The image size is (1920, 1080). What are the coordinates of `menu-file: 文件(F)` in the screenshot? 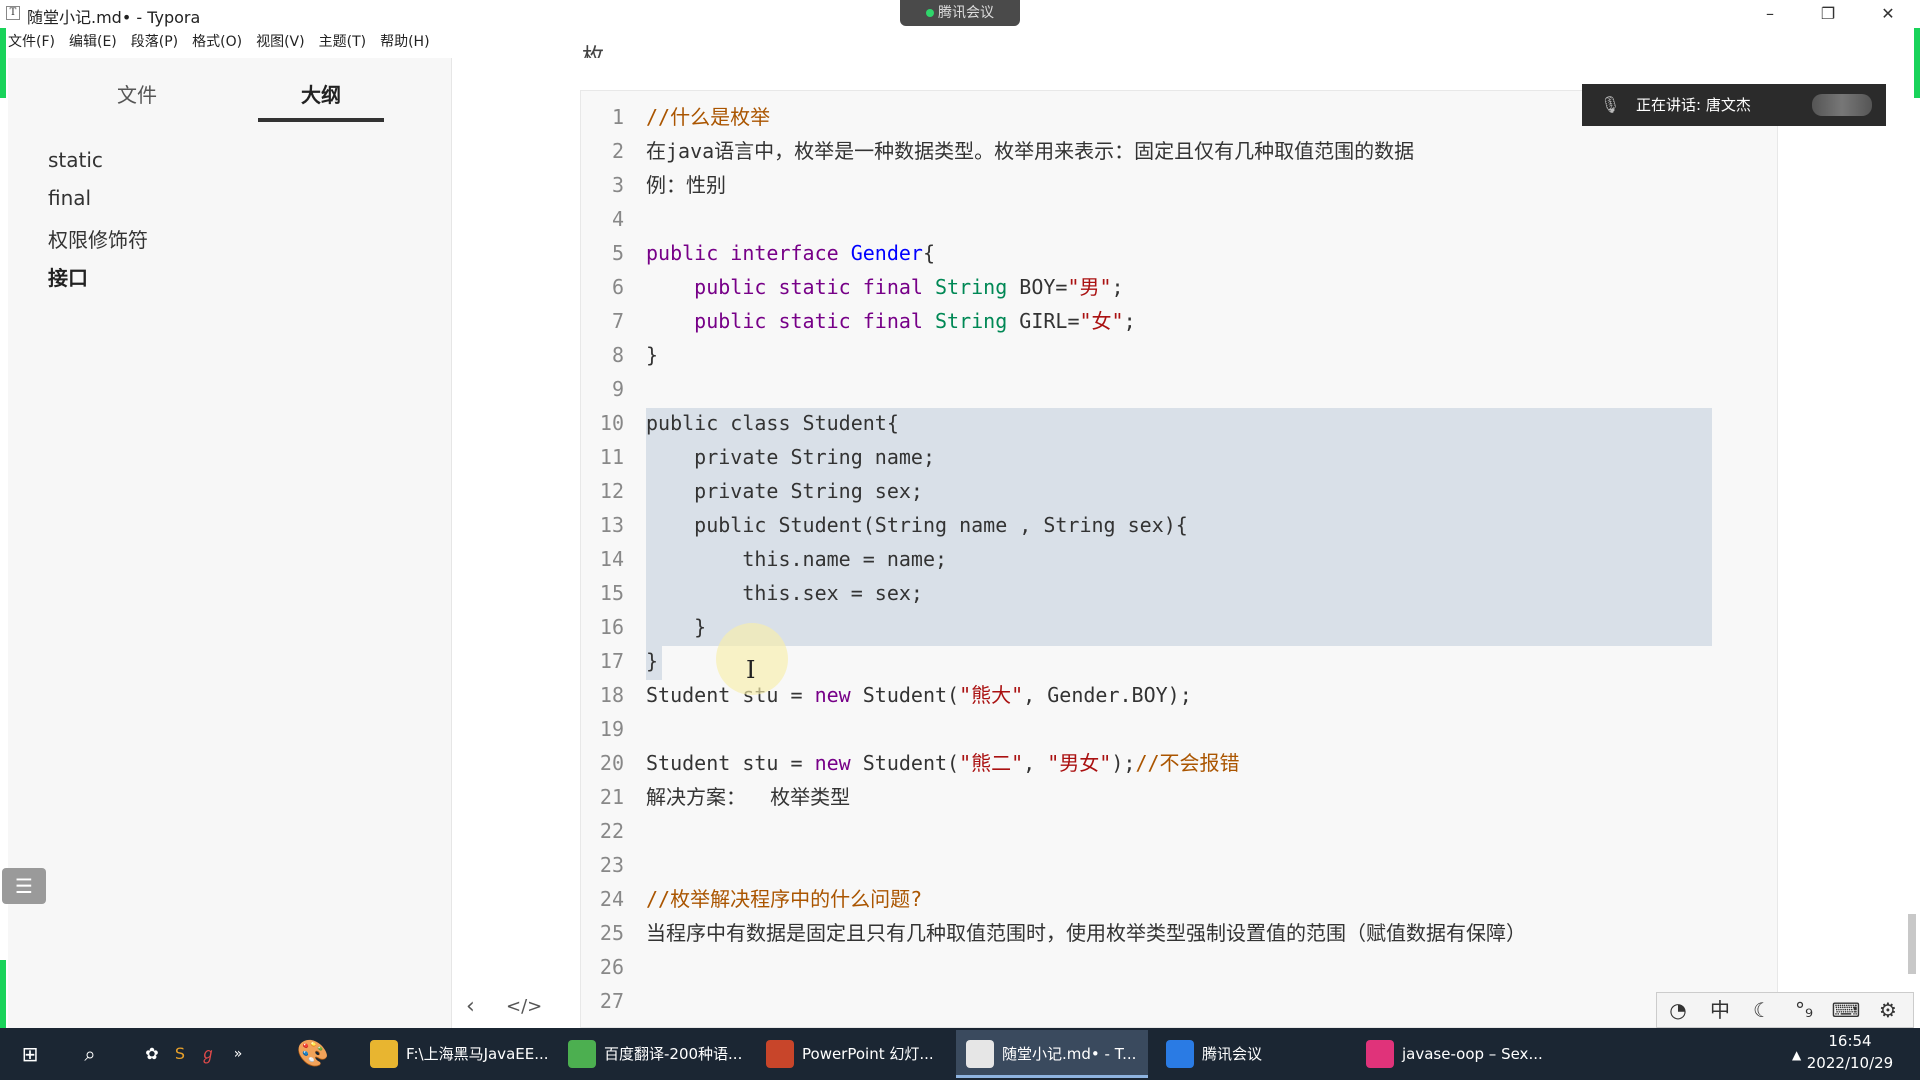 It's located at (31, 42).